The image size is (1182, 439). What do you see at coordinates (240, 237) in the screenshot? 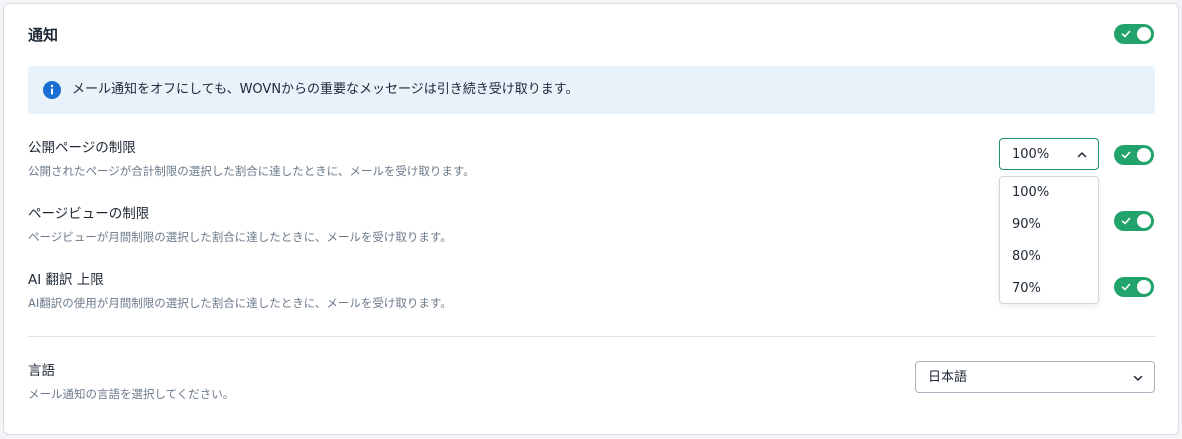
I see `page-view-limit-description: ページビューが月間制限の選択した割合に達したときに、メールを受け取ります。` at bounding box center [240, 237].